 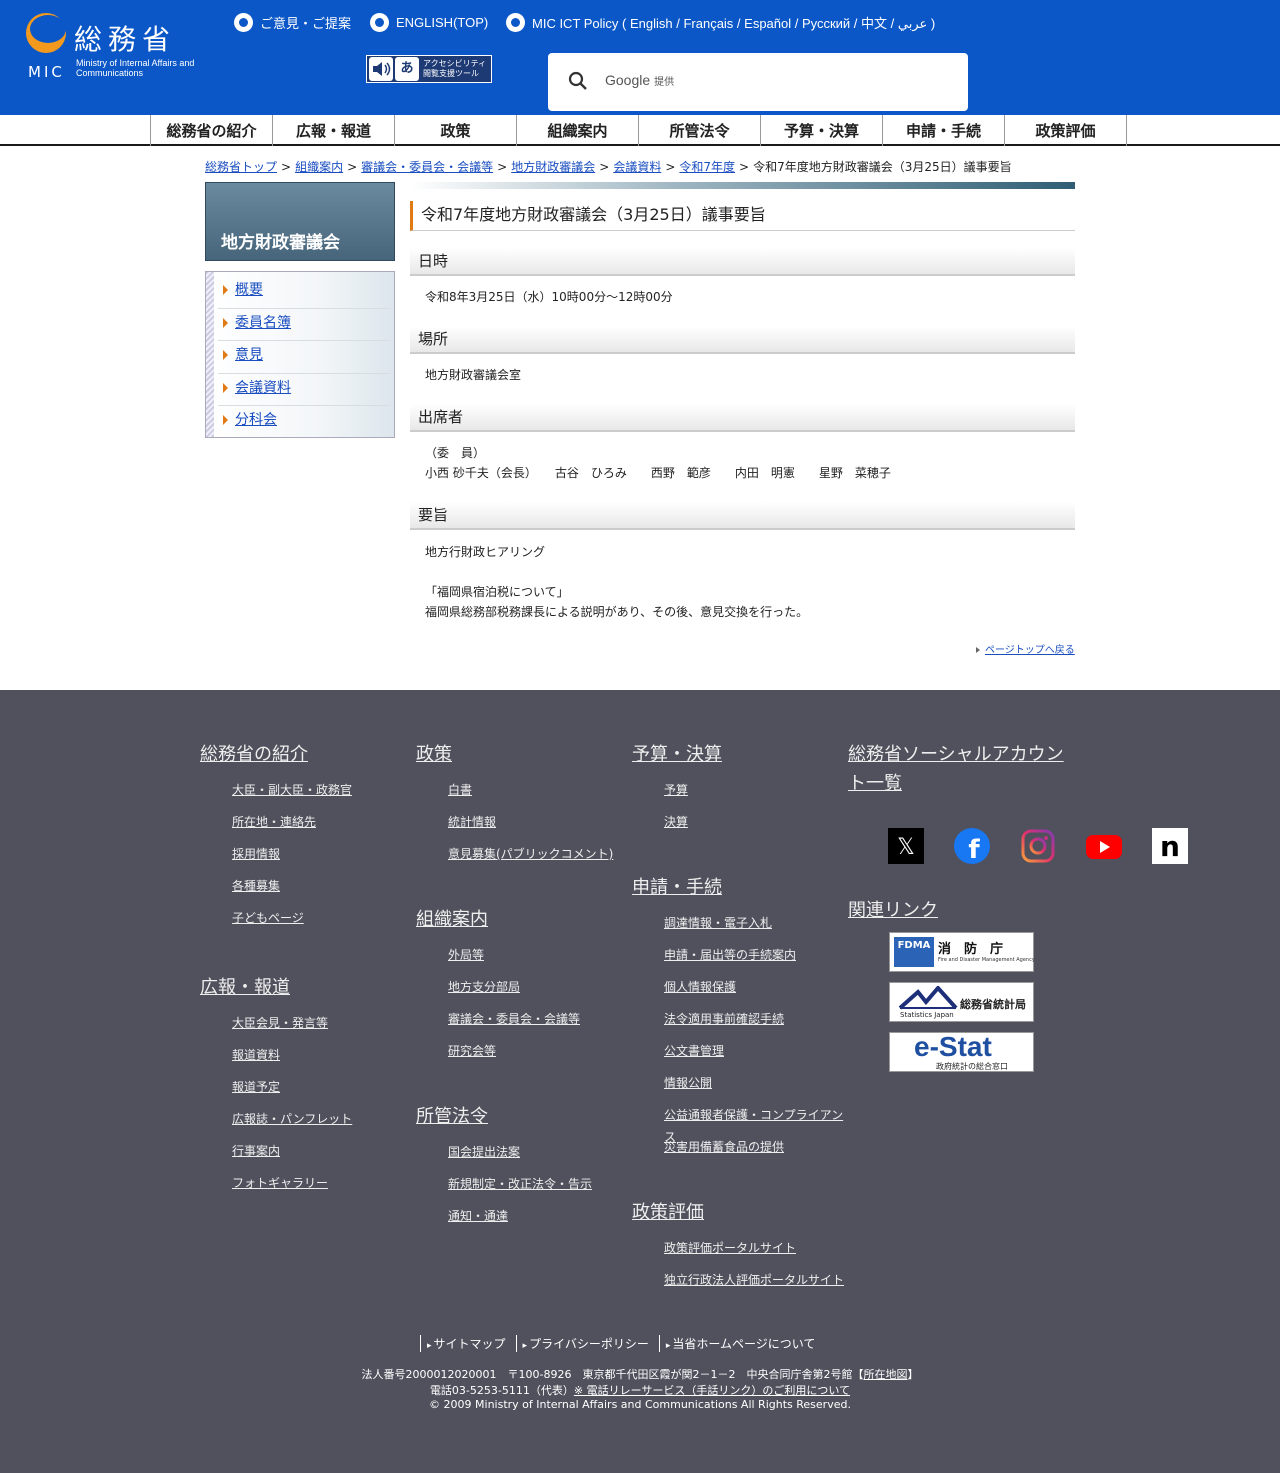 What do you see at coordinates (256, 886) in the screenshot?
I see `footer-link: 各種募集` at bounding box center [256, 886].